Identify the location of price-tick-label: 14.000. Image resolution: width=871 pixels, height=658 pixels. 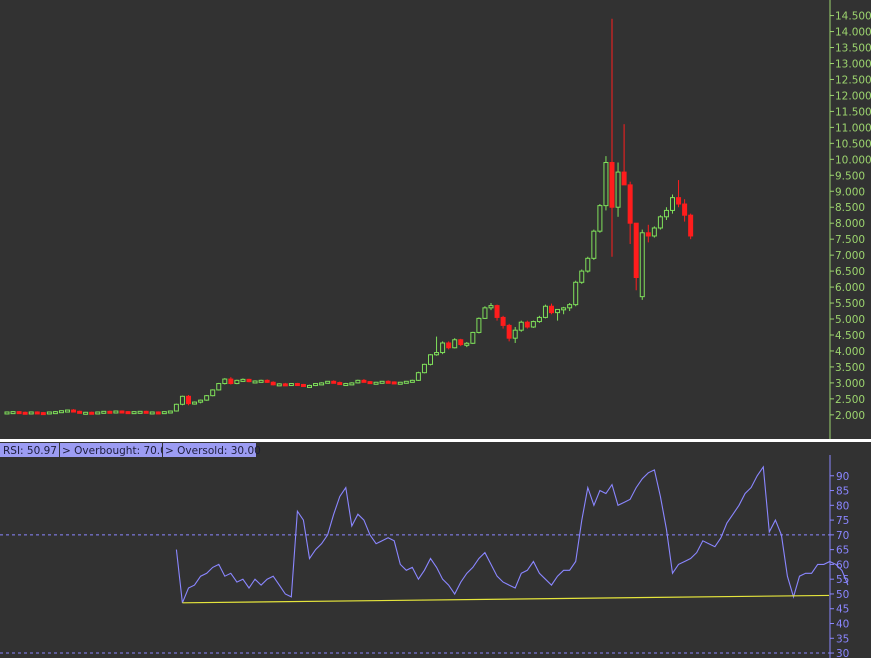
(853, 33).